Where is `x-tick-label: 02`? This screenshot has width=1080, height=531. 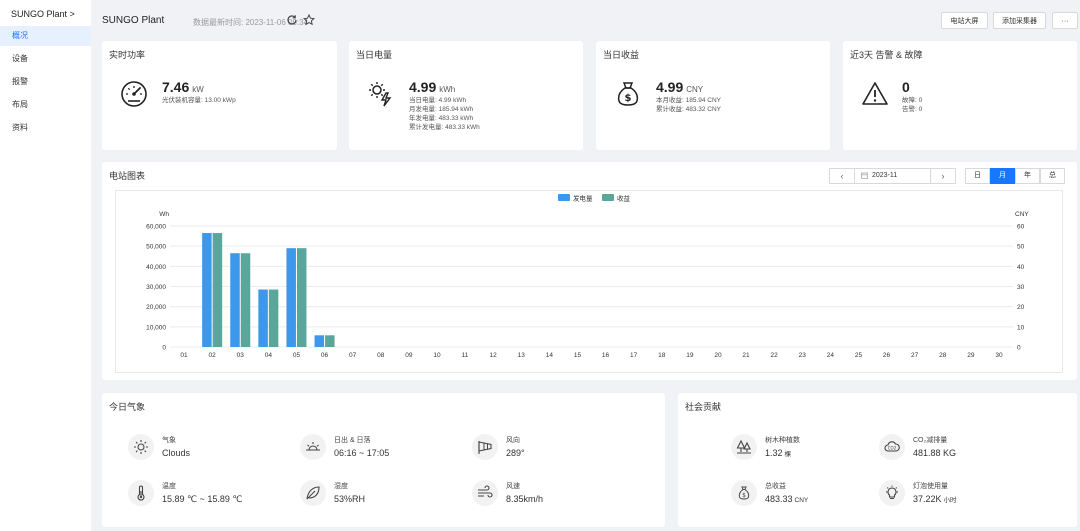
x-tick-label: 02 is located at coordinates (213, 355).